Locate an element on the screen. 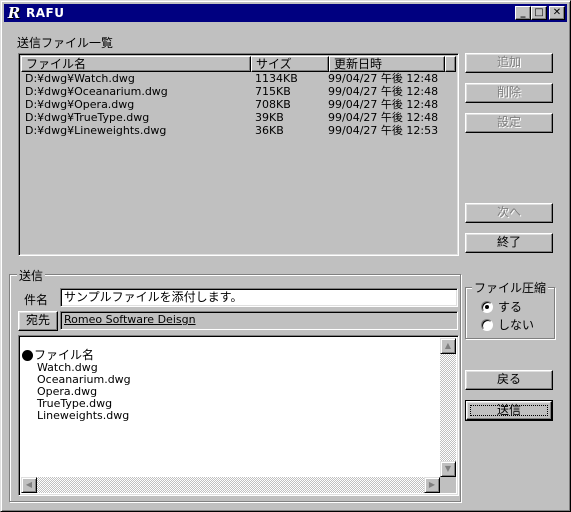 Image resolution: width=571 pixels, height=512 pixels. compression-option-on: する is located at coordinates (501, 306).